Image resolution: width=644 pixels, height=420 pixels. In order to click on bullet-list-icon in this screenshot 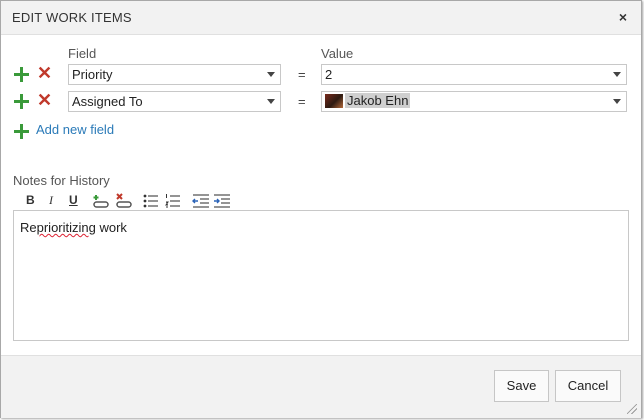, I will do `click(151, 201)`.